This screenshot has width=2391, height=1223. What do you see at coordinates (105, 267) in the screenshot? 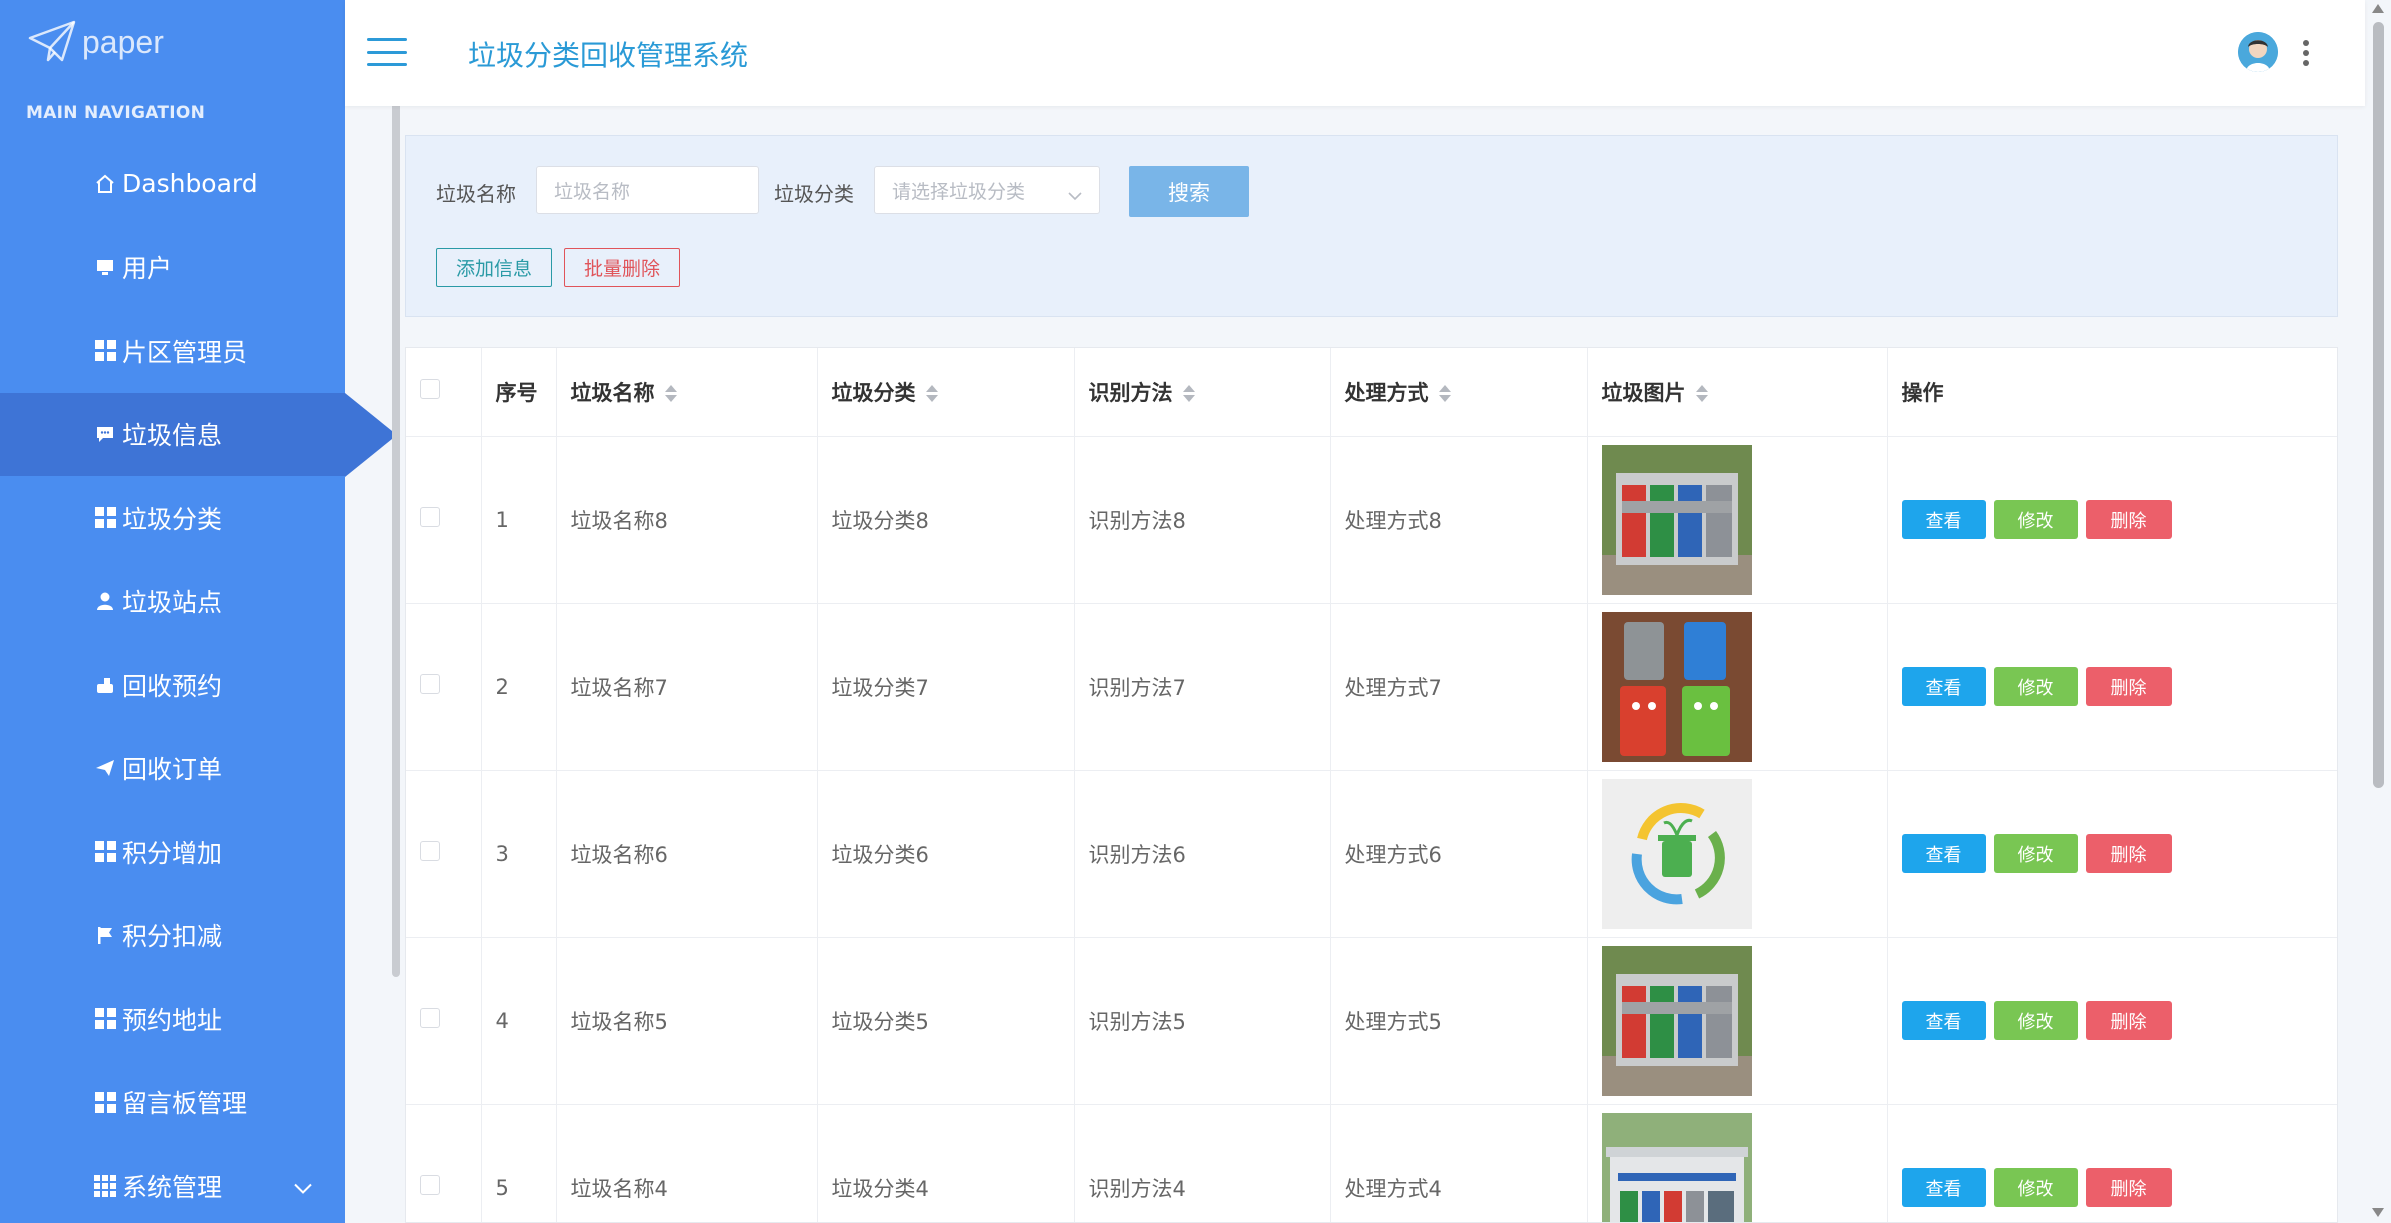
I see `monitor-icon` at bounding box center [105, 267].